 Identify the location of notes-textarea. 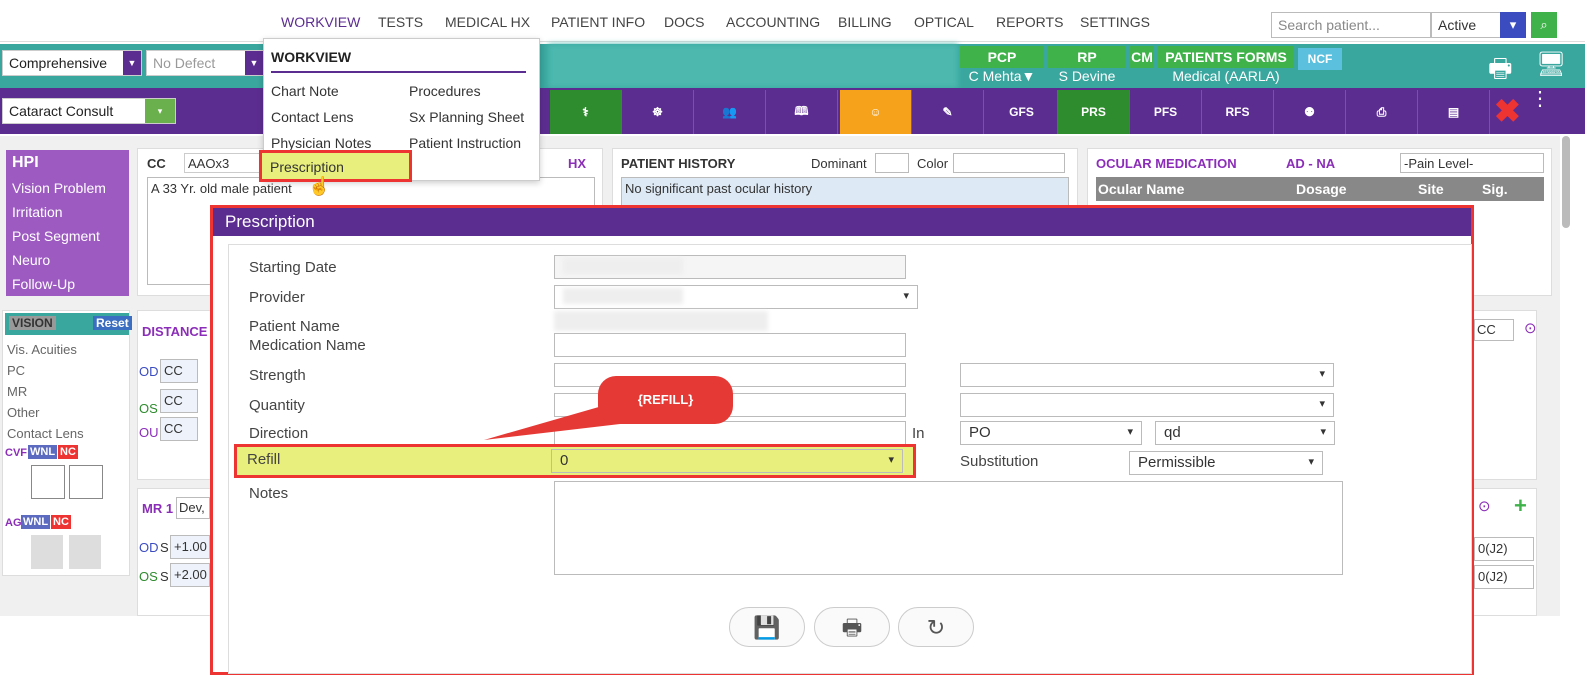
(948, 528).